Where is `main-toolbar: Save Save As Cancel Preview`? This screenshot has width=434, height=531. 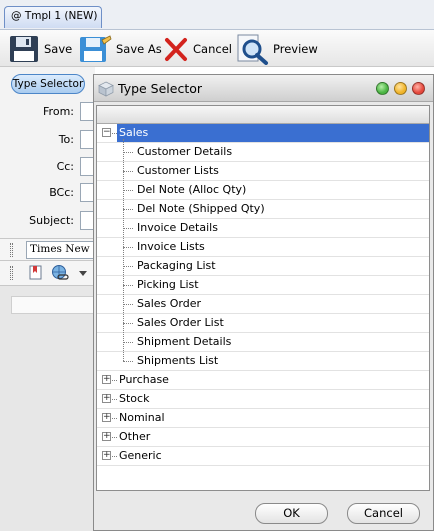
main-toolbar: Save Save As Cancel Preview is located at coordinates (217, 48).